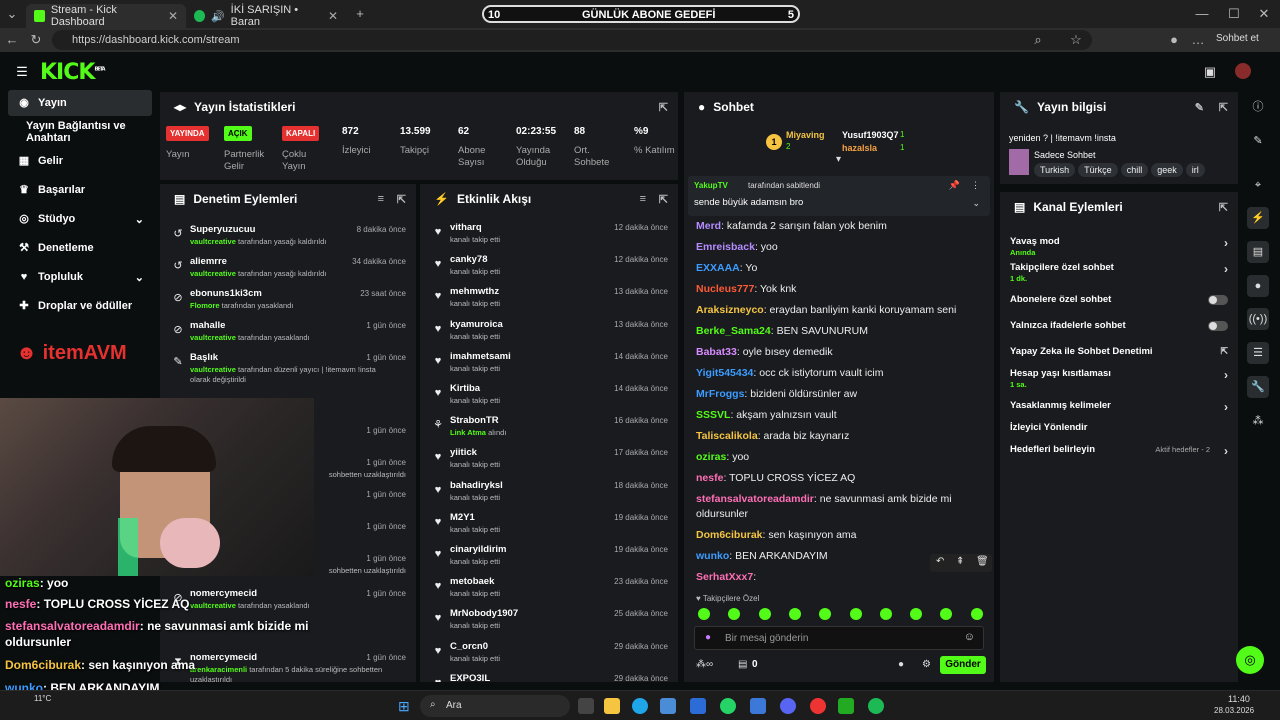 The width and height of the screenshot is (1280, 720). Describe the element at coordinates (727, 436) in the screenshot. I see `chat-username: Taliscalikola` at that location.